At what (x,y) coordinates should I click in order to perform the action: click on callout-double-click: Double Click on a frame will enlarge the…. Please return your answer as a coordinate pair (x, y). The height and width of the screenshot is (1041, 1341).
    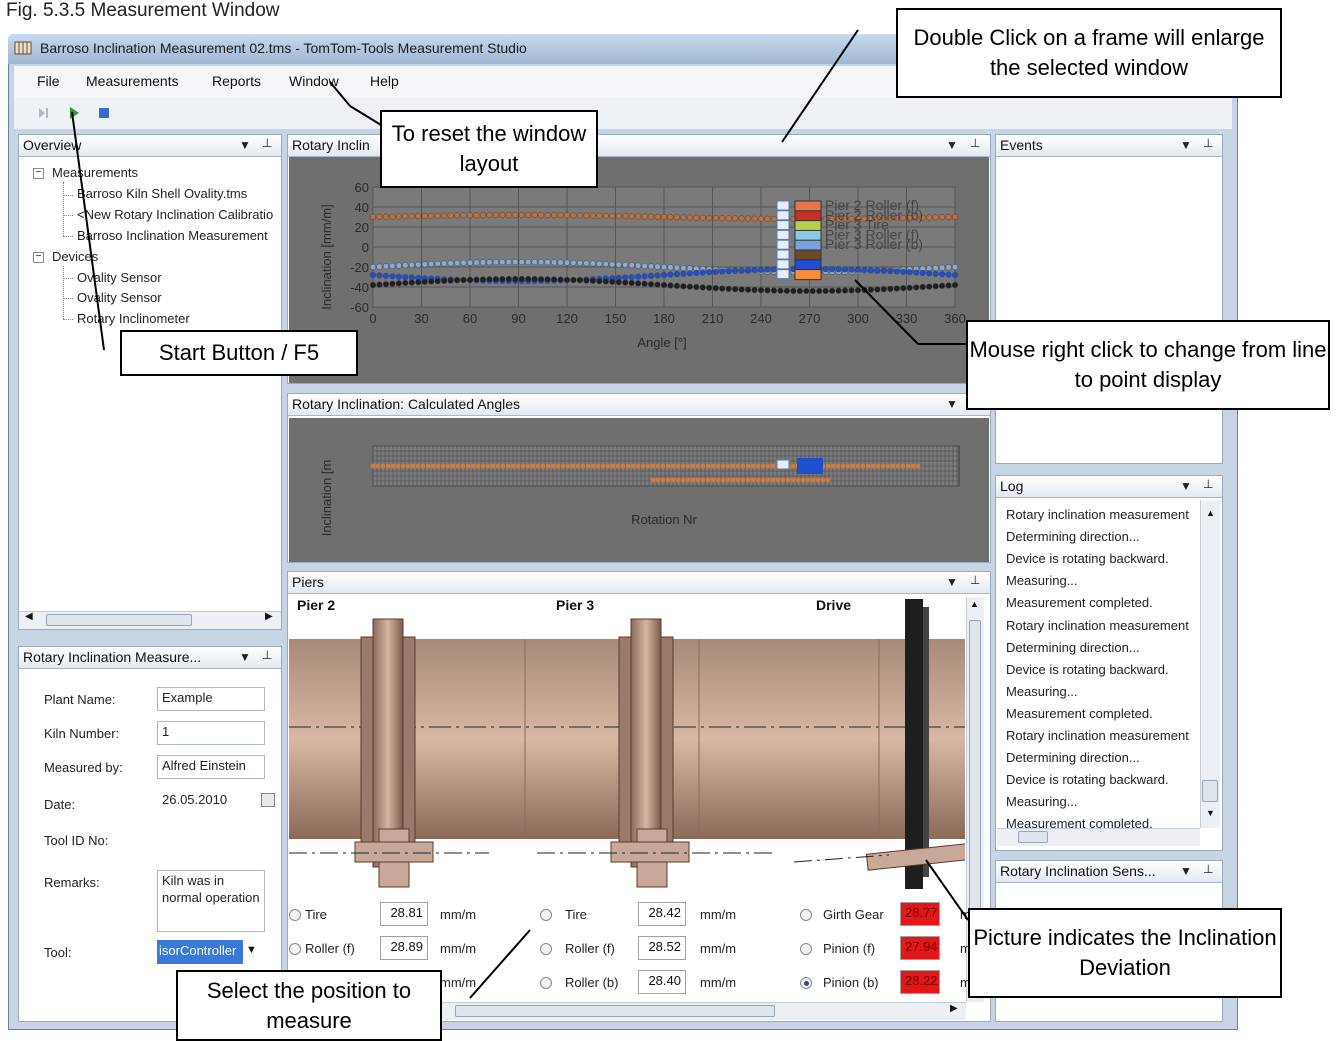
    Looking at the image, I should click on (1089, 53).